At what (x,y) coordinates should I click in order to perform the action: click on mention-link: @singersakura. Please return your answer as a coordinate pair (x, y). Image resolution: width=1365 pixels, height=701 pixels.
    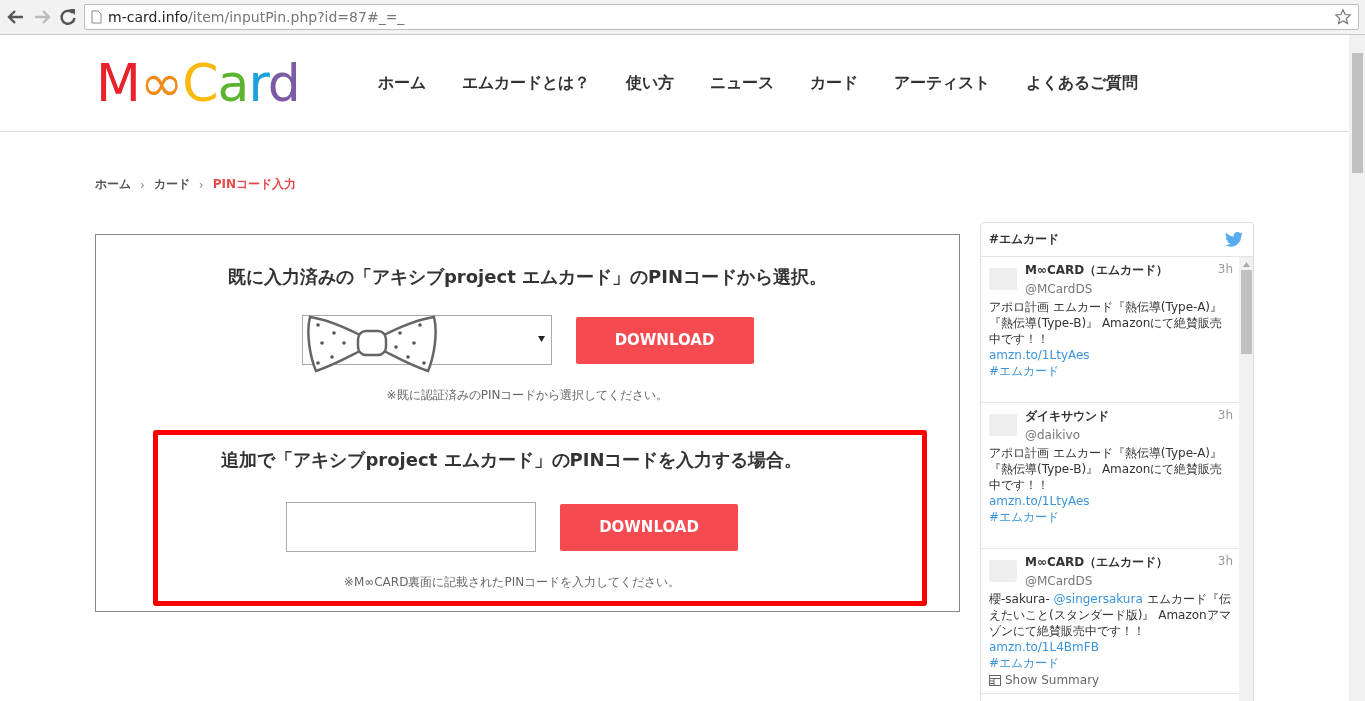
    Looking at the image, I should click on (1098, 599).